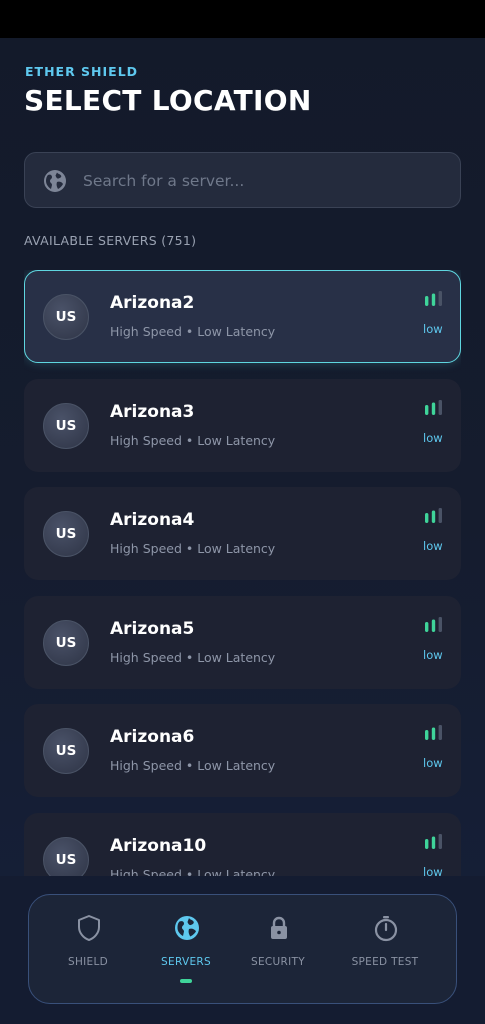 This screenshot has width=485, height=1024. What do you see at coordinates (152, 737) in the screenshot?
I see `server-name: Arizona6` at bounding box center [152, 737].